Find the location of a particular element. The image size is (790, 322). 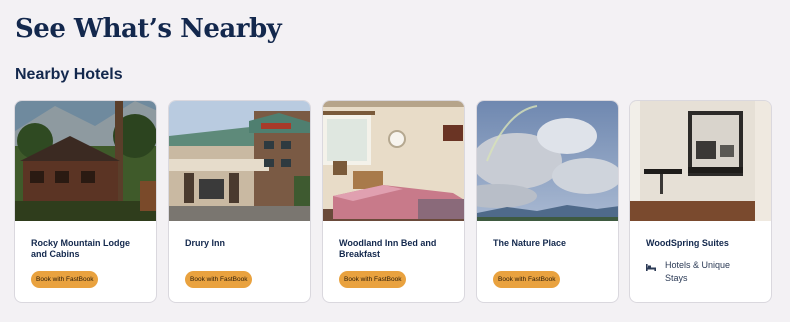

stay-type: Hotels & Unique Stays is located at coordinates (695, 272).